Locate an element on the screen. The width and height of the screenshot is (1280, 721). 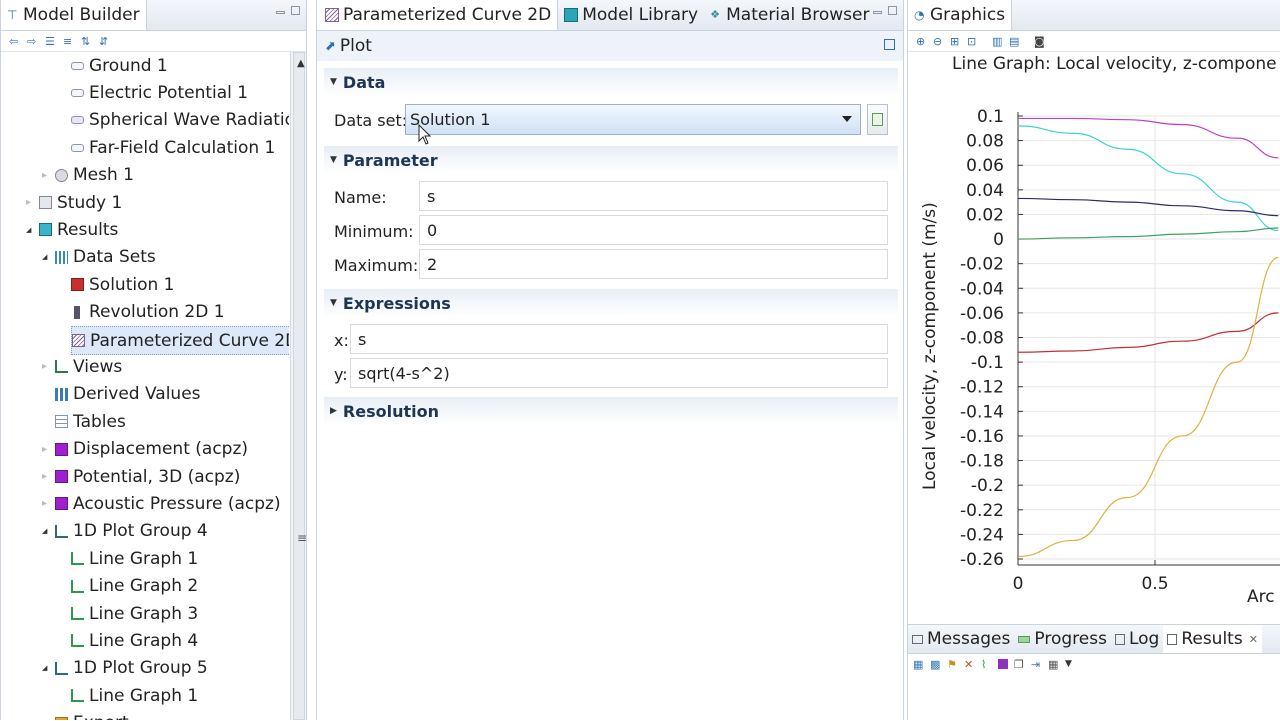
tab-log-label: Log is located at coordinates (1144, 639).